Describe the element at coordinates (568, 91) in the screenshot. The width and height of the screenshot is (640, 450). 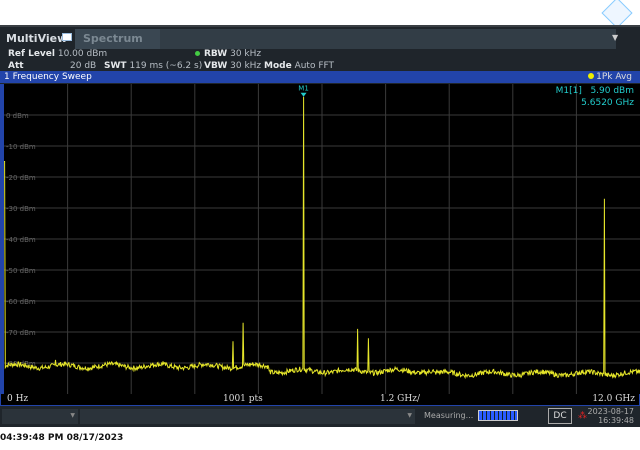
I see `marker-label: M1[1]` at that location.